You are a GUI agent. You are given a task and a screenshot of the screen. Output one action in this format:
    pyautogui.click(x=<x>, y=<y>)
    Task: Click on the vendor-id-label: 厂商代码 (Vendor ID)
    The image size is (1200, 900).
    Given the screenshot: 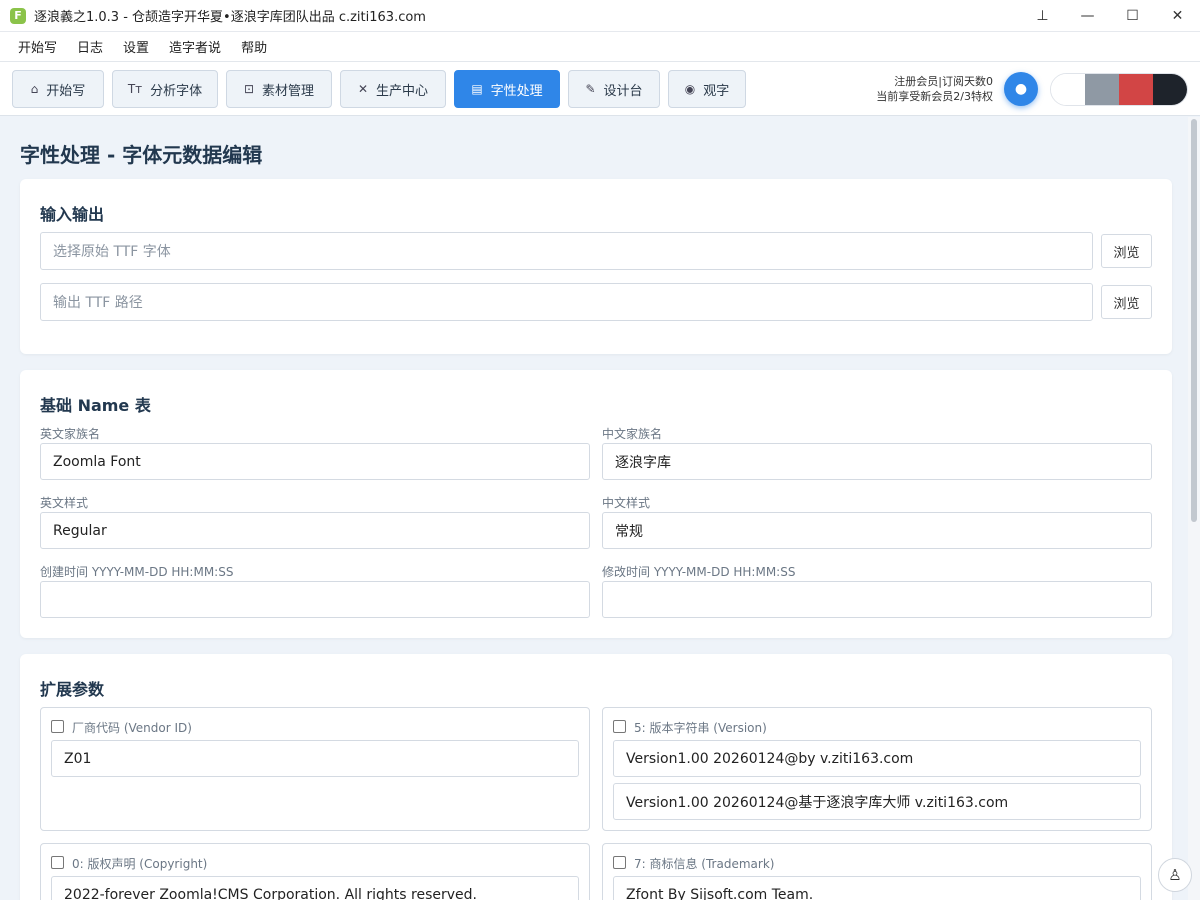 What is the action you would take?
    pyautogui.click(x=132, y=728)
    